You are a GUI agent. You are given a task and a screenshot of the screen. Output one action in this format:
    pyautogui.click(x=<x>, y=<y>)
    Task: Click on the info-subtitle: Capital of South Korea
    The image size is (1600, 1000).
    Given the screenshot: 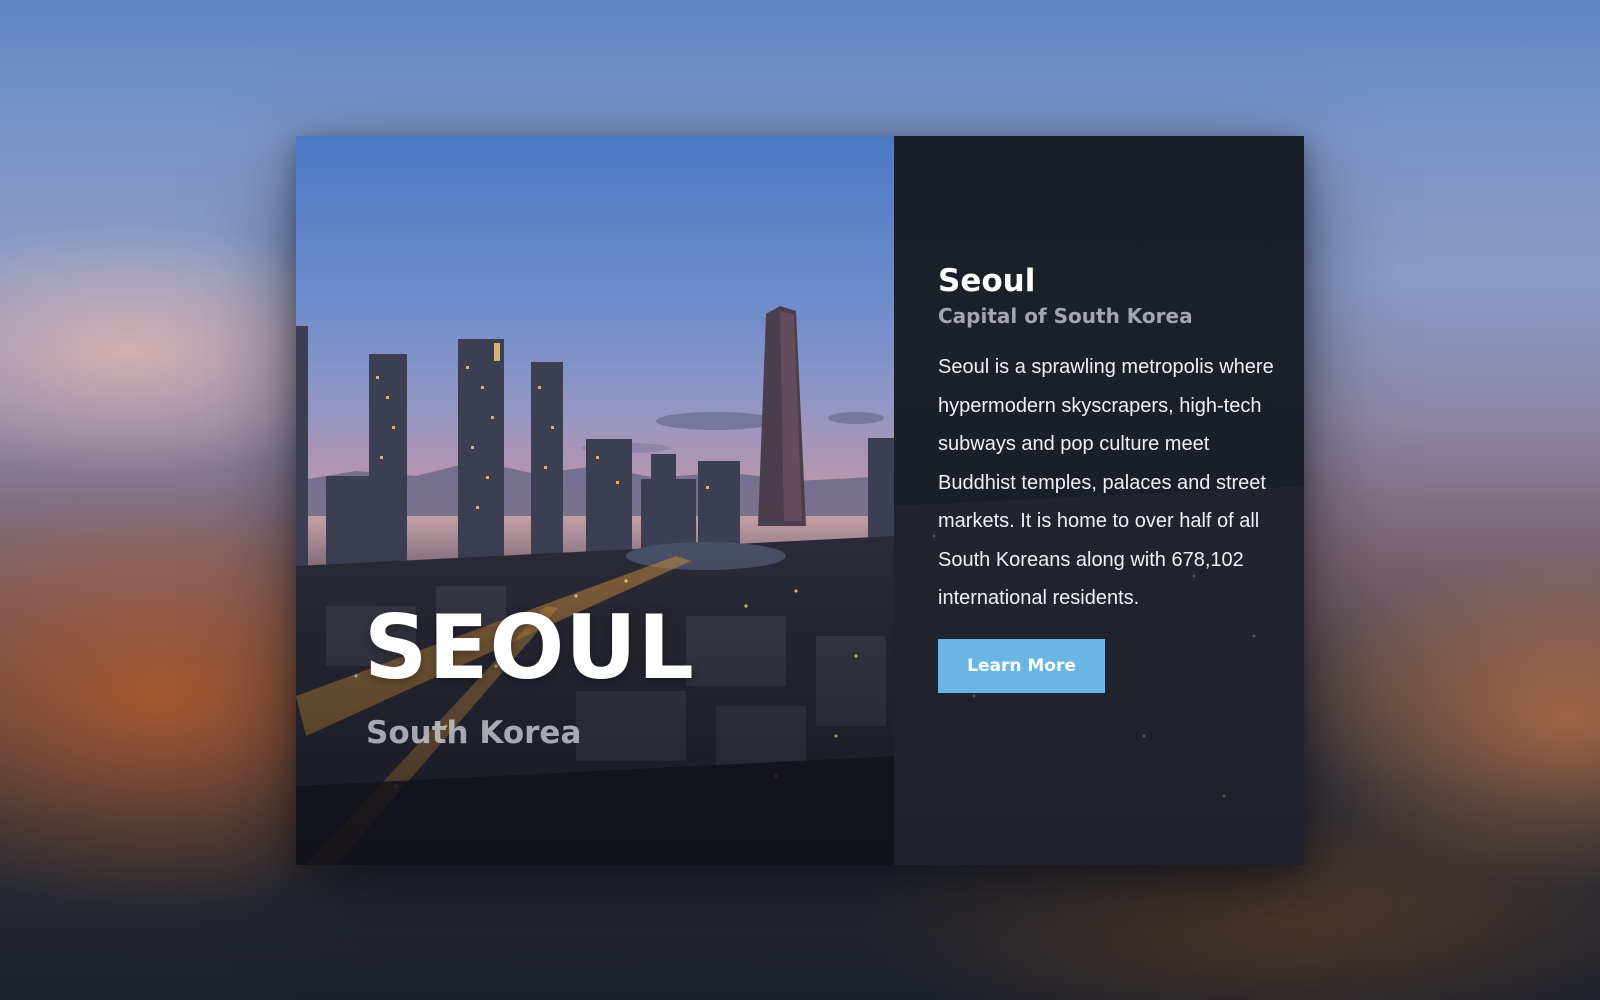 What is the action you would take?
    pyautogui.click(x=1065, y=316)
    